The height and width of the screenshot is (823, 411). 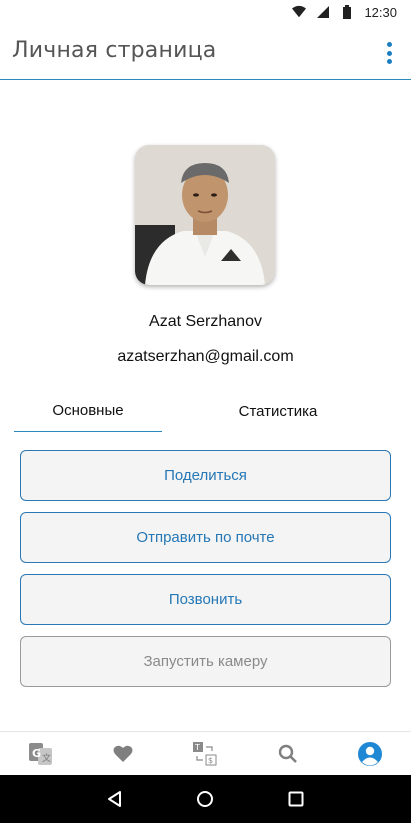 I want to click on svg-text: T, so click(x=197, y=747).